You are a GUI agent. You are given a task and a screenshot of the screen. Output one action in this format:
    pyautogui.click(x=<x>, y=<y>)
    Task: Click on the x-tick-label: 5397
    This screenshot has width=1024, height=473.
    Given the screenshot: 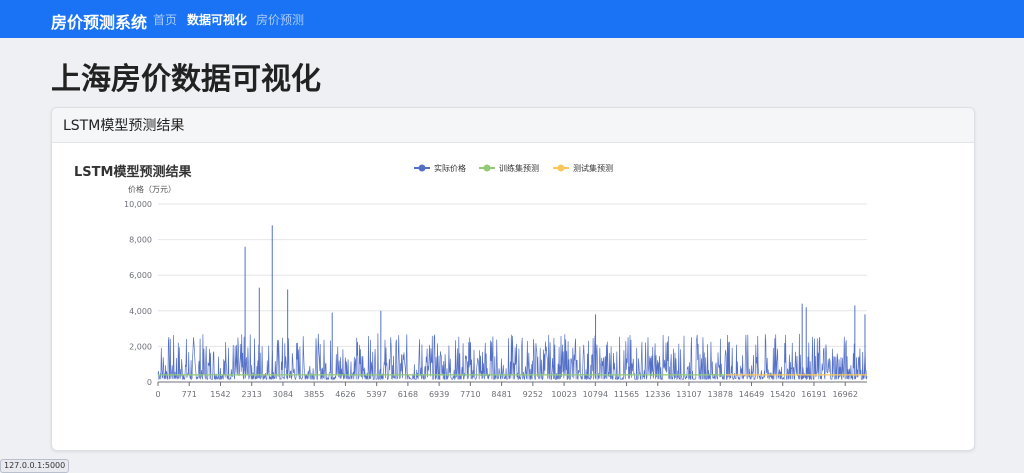 What is the action you would take?
    pyautogui.click(x=376, y=394)
    